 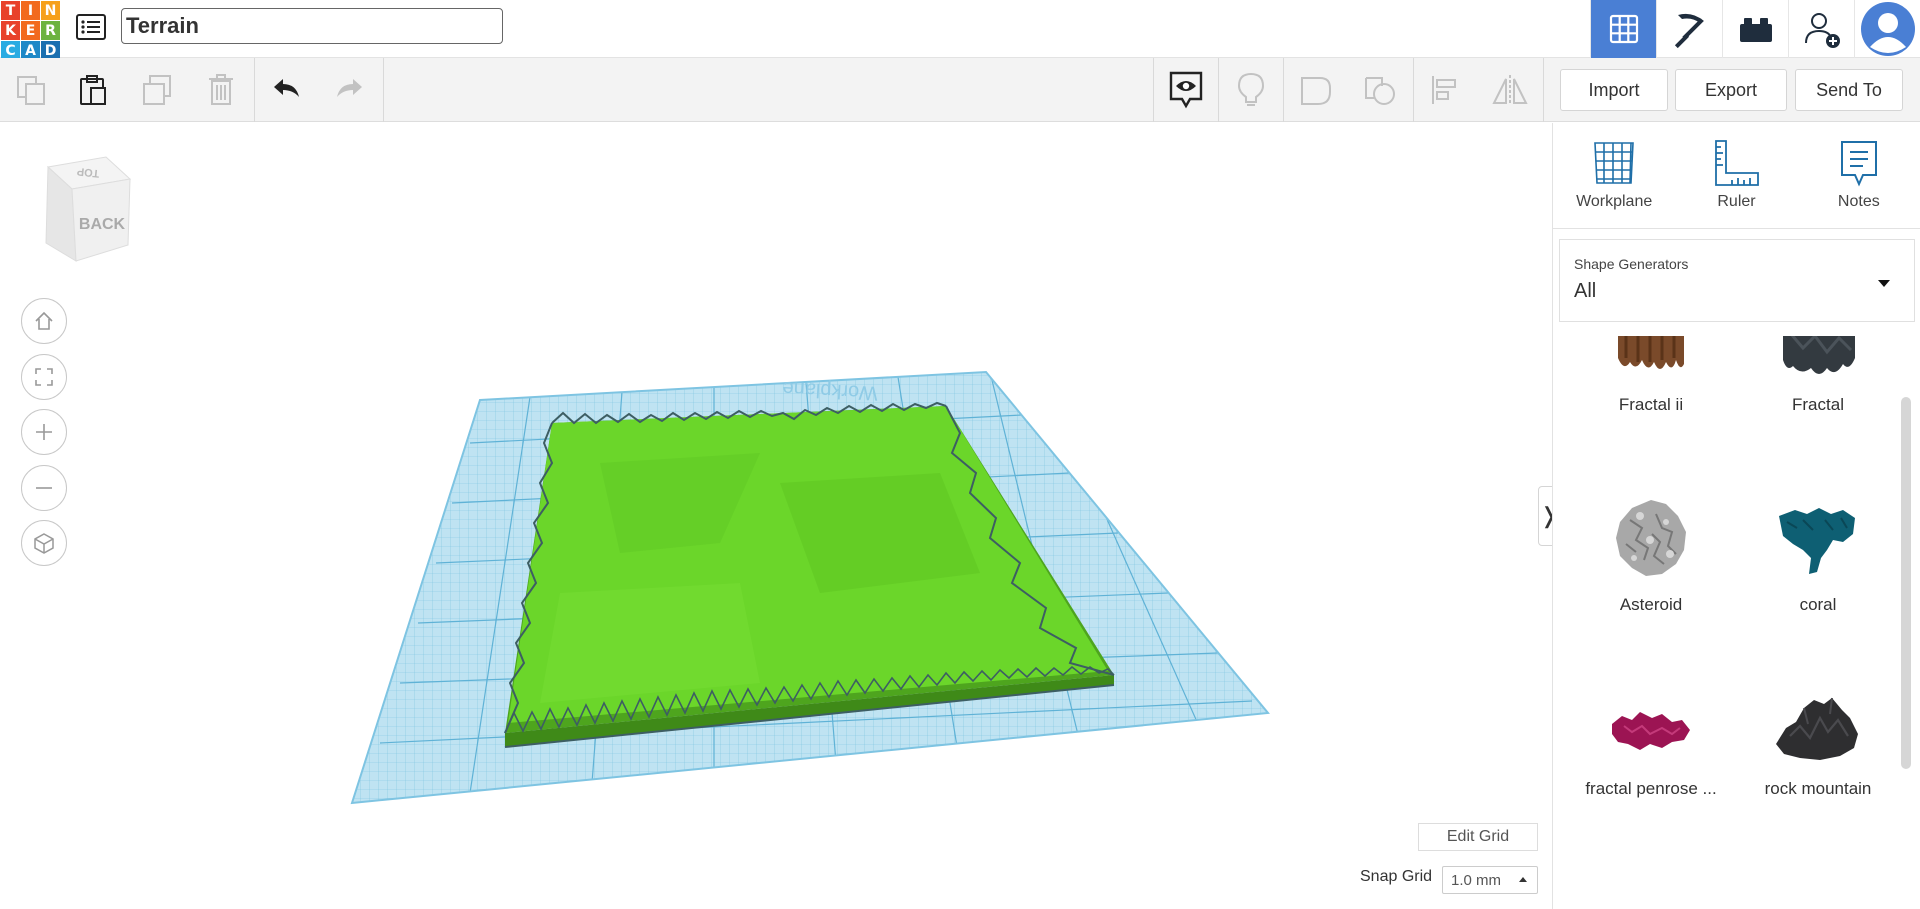 I want to click on duplicate-button, so click(x=157, y=90).